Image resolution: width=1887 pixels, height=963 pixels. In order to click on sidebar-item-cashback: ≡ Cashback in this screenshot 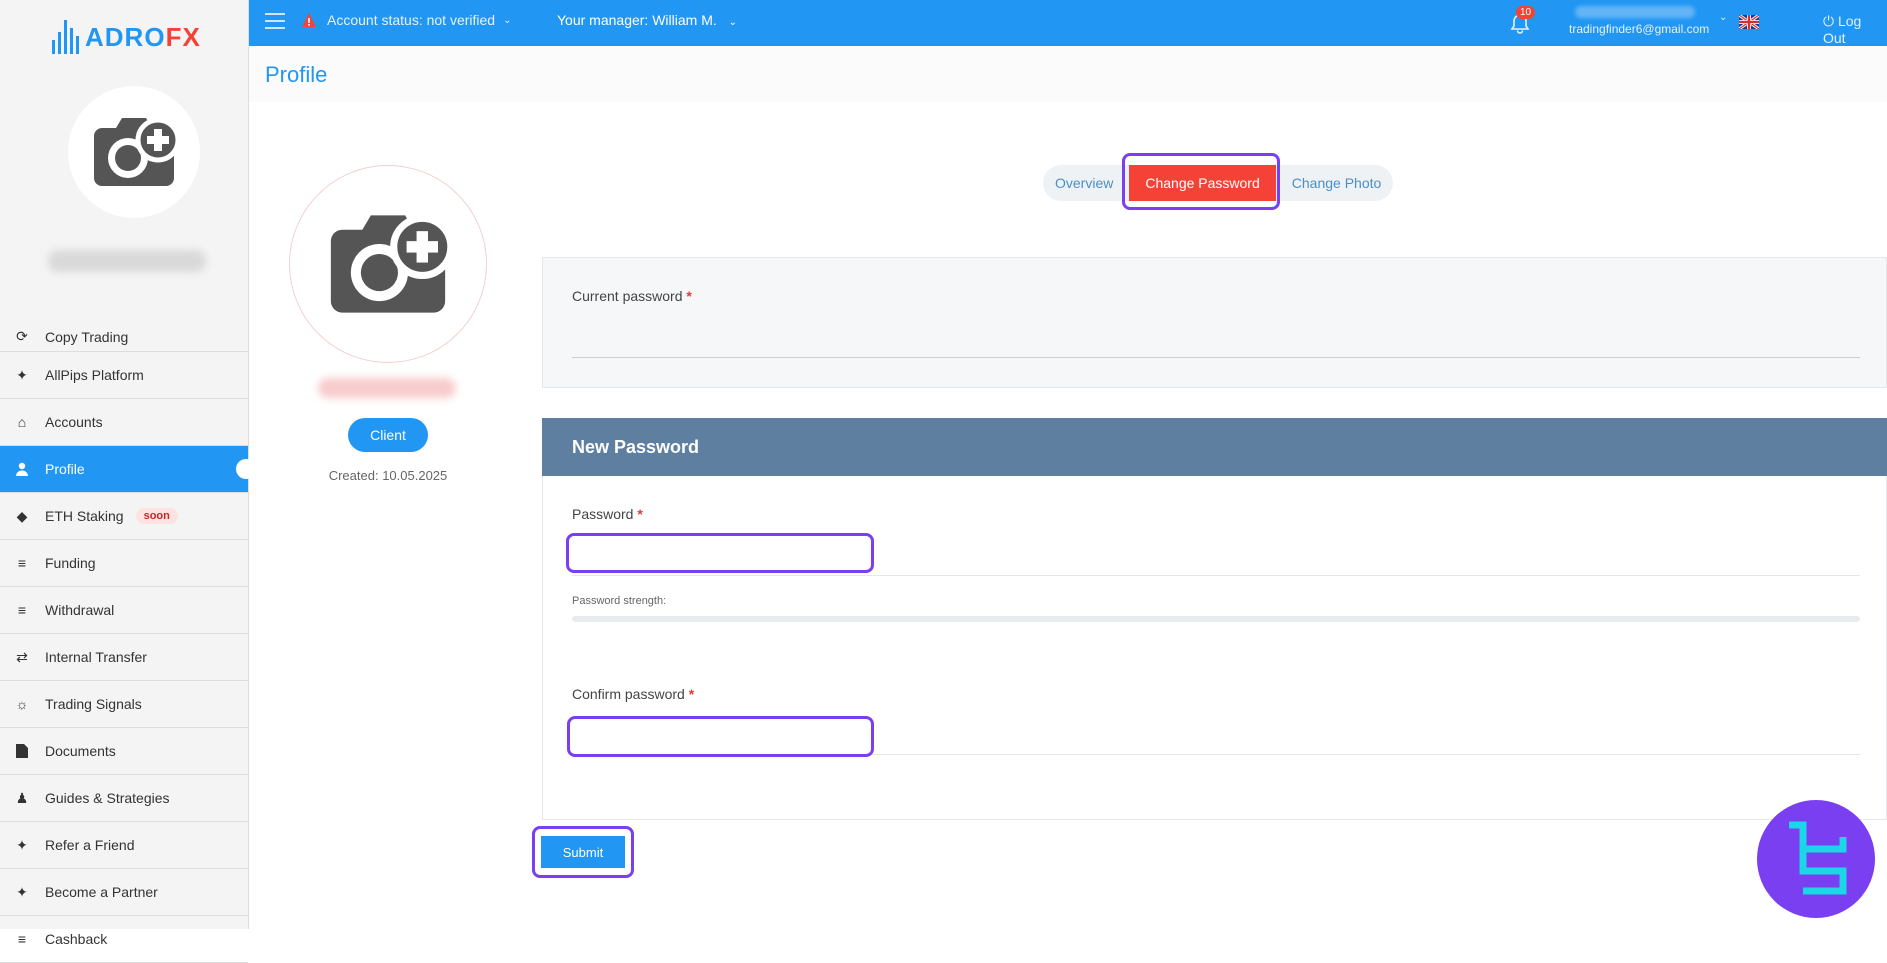, I will do `click(124, 939)`.